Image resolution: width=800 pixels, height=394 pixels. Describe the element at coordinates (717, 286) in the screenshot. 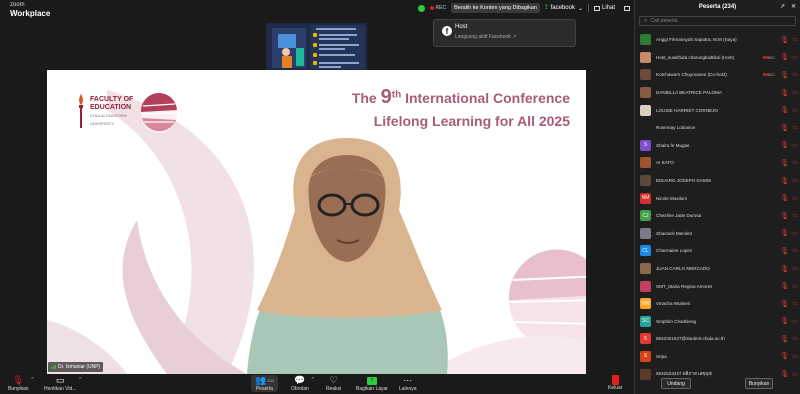

I see `participant-row: SMT_Maria Regina Amores 🎙 ▭` at that location.